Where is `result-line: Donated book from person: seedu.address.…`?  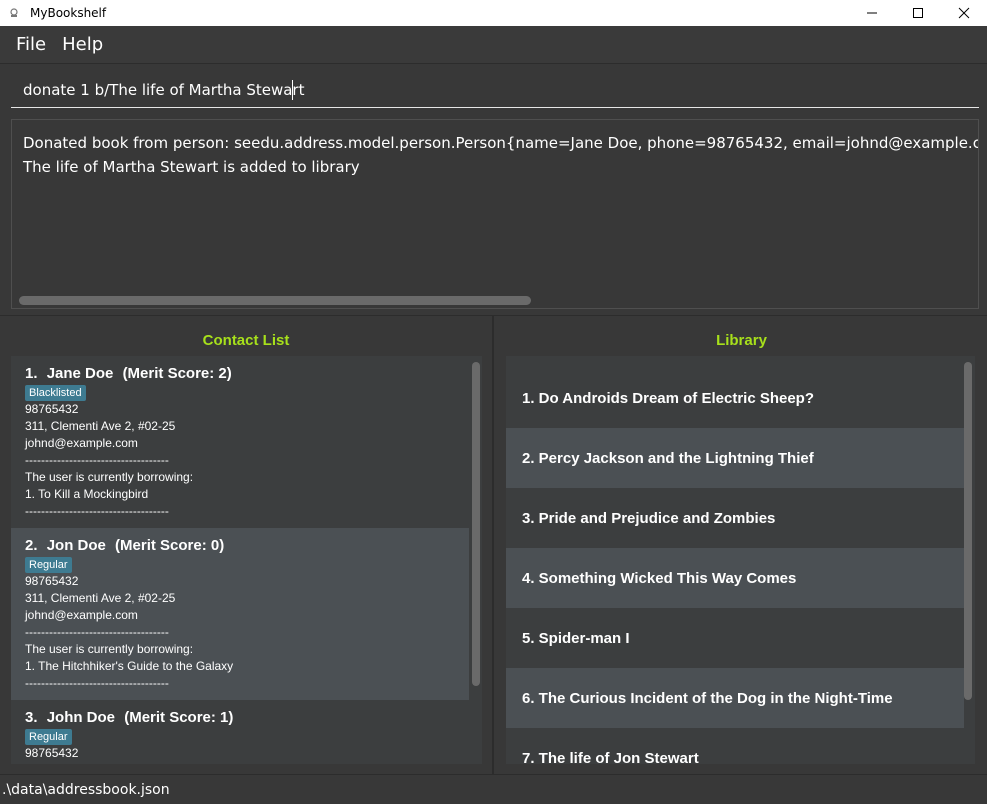 result-line: Donated book from person: seedu.address.… is located at coordinates (501, 143).